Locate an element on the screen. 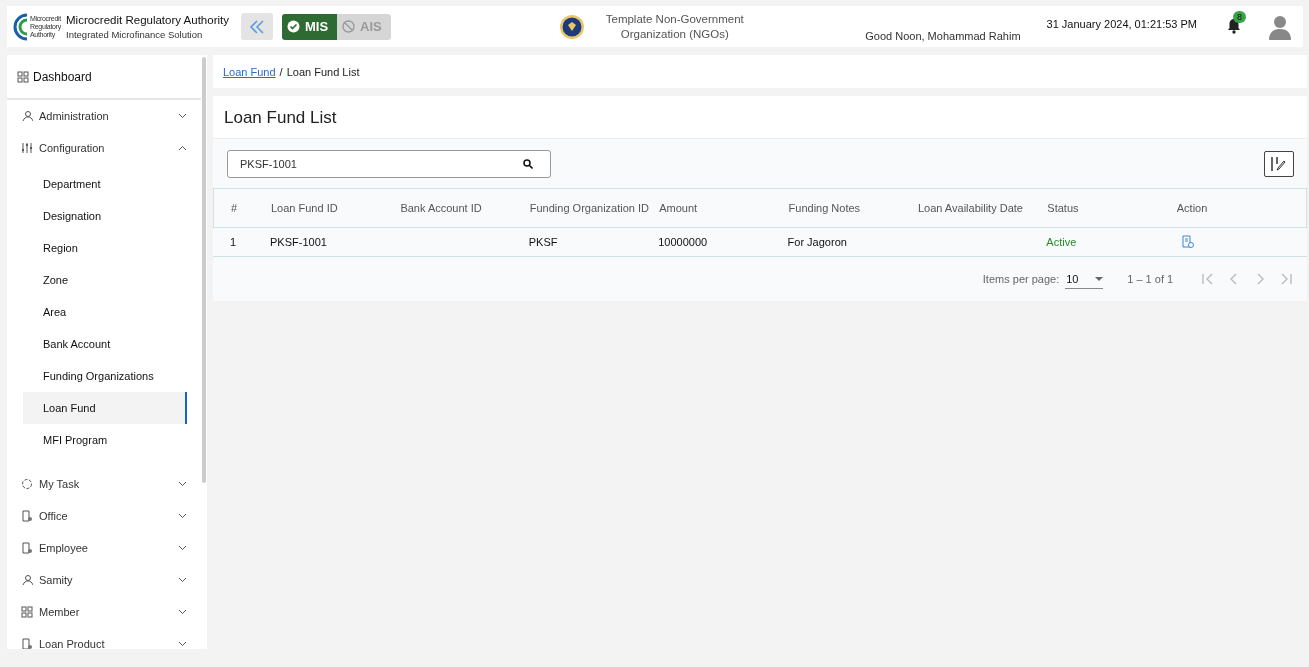 This screenshot has width=1309, height=667. table-cell-text: PKSF-1001 is located at coordinates (299, 242).